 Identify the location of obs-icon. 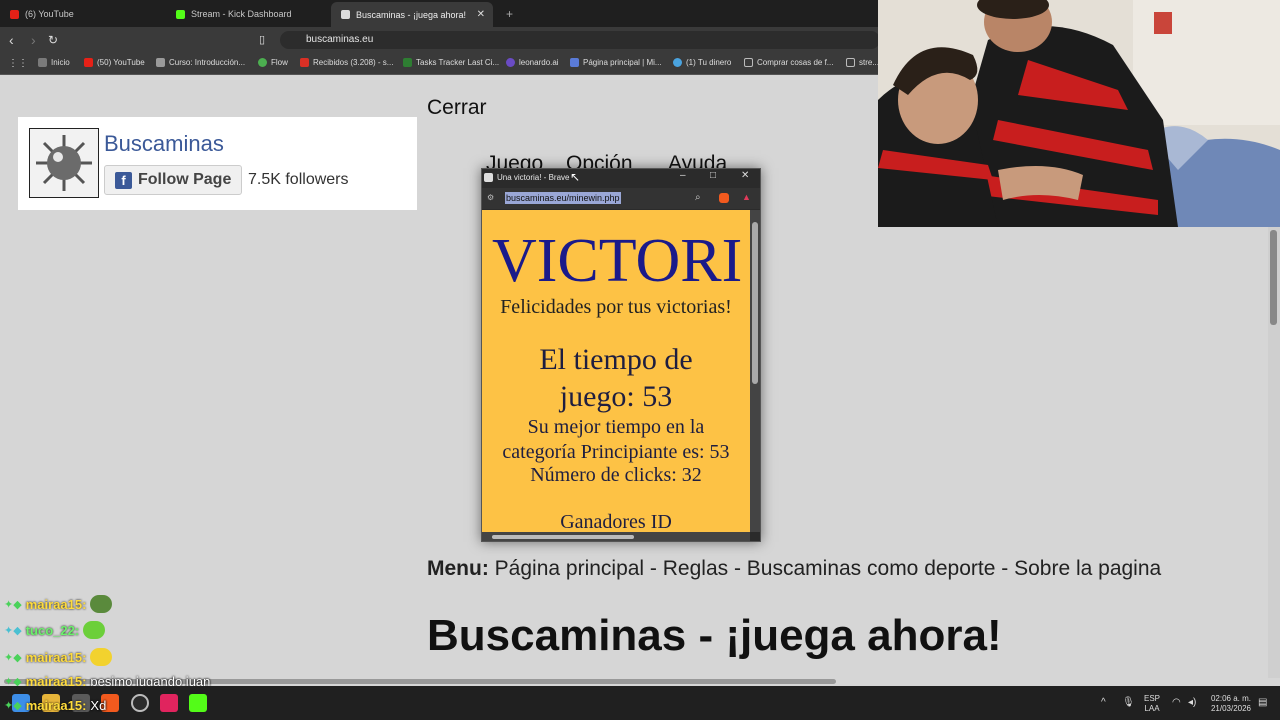
(140, 703).